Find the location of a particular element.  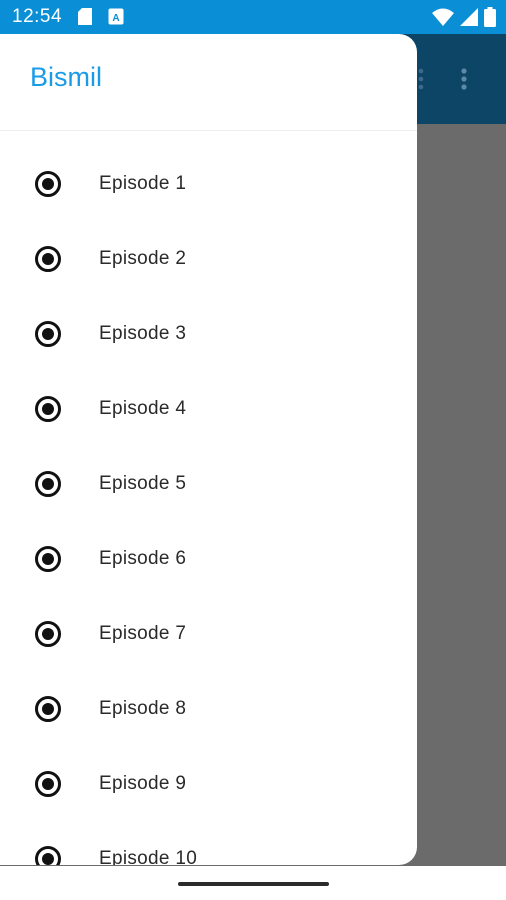

drawer-item-label: Episode 1 is located at coordinates (143, 183).